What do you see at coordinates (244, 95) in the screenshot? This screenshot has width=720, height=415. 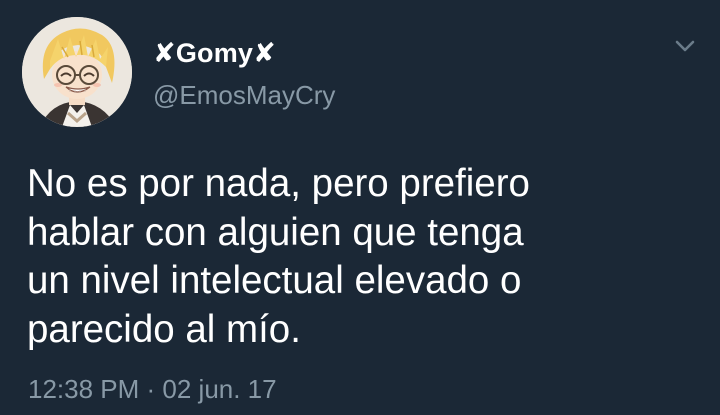 I see `user-handle: @EmosMayCry` at bounding box center [244, 95].